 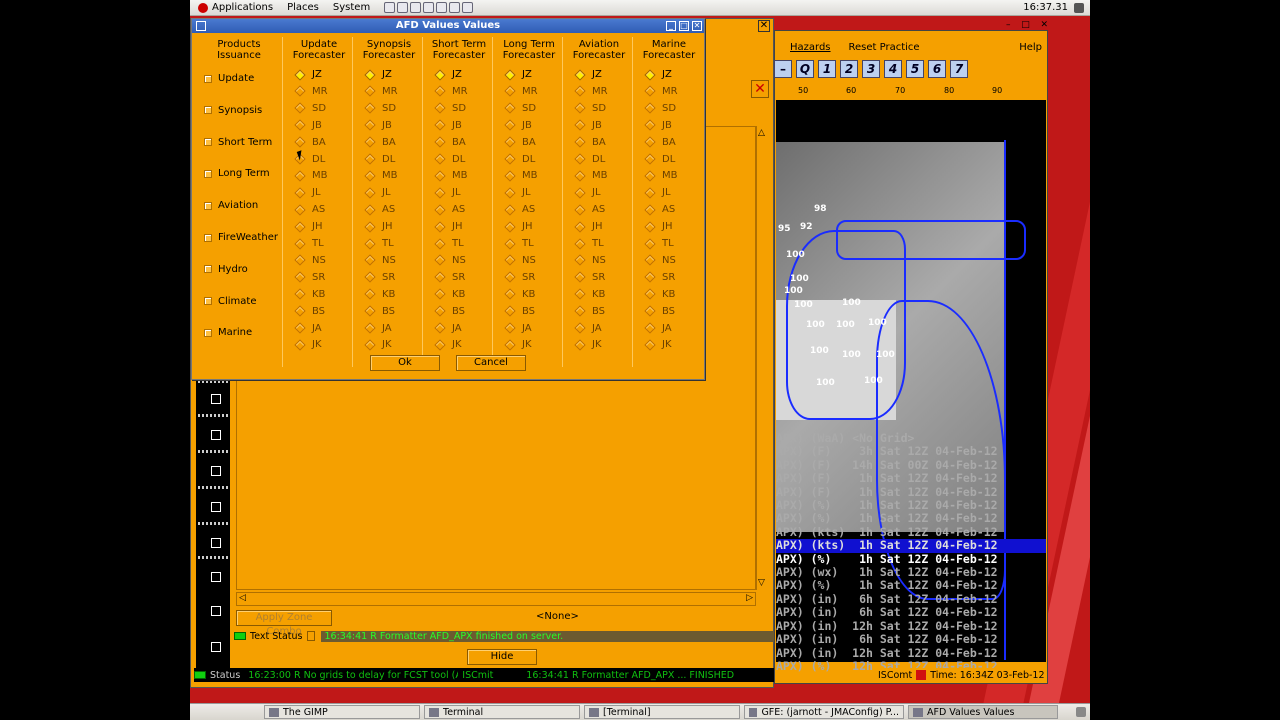 What do you see at coordinates (921, 675) in the screenshot?
I see `iscmt-indicator` at bounding box center [921, 675].